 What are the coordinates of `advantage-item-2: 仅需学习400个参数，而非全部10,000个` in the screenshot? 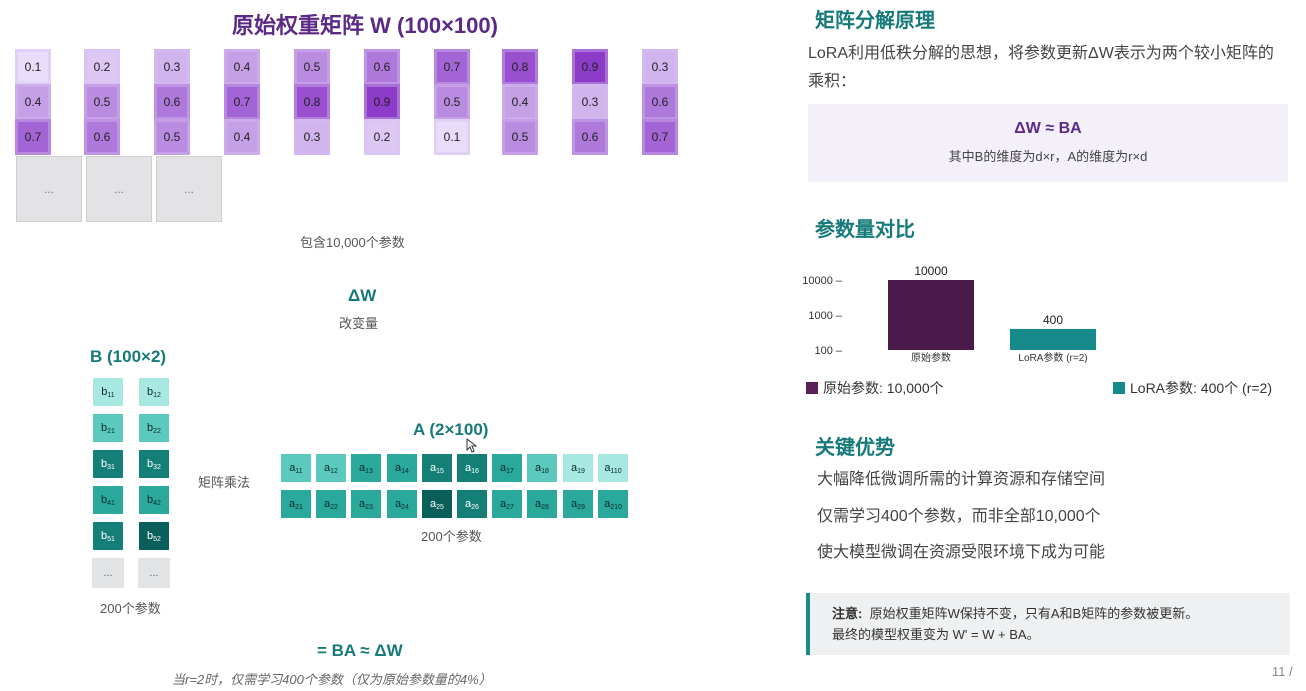 It's located at (959, 516).